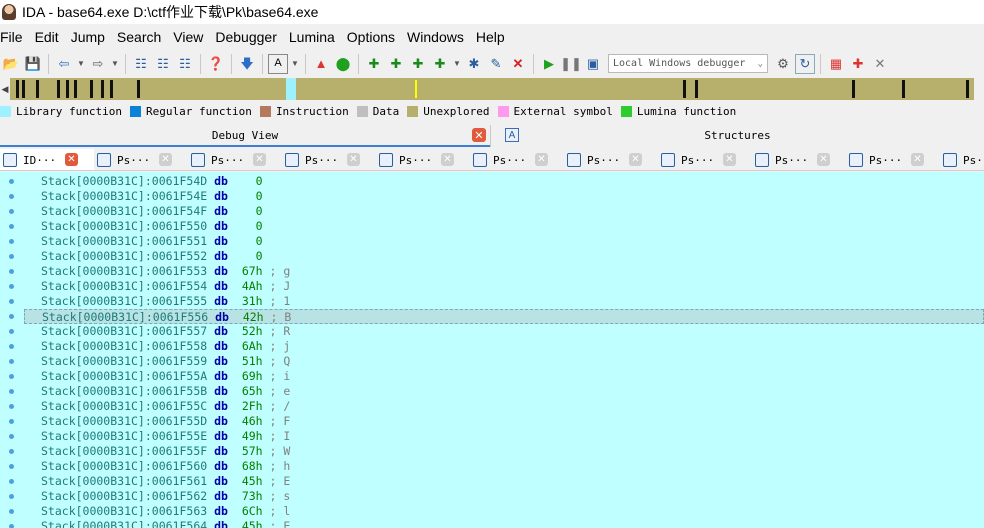 Image resolution: width=984 pixels, height=528 pixels. What do you see at coordinates (504, 256) in the screenshot?
I see `code-line: Stack[0000B31C]:0061F552 db 0` at bounding box center [504, 256].